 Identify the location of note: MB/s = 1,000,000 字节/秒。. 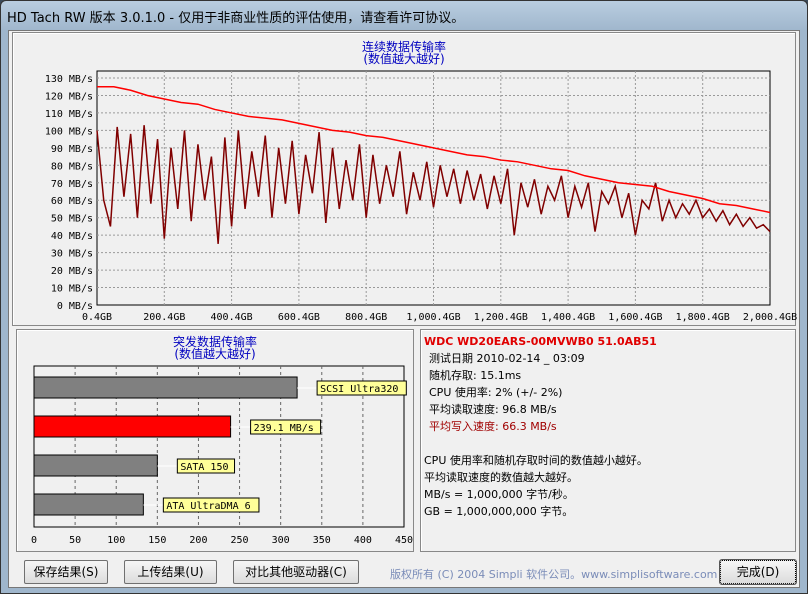
(499, 494).